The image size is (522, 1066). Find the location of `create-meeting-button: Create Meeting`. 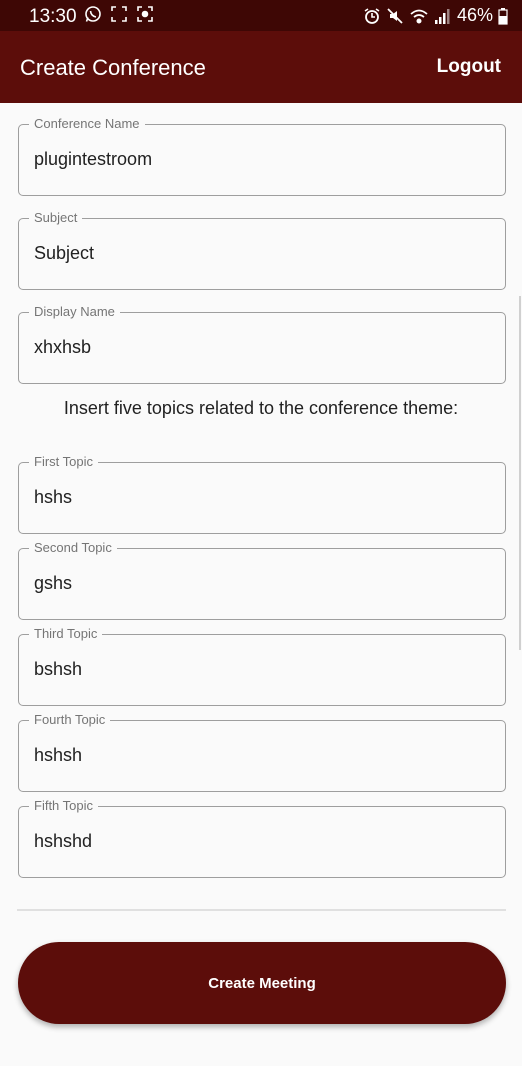

create-meeting-button: Create Meeting is located at coordinates (262, 983).